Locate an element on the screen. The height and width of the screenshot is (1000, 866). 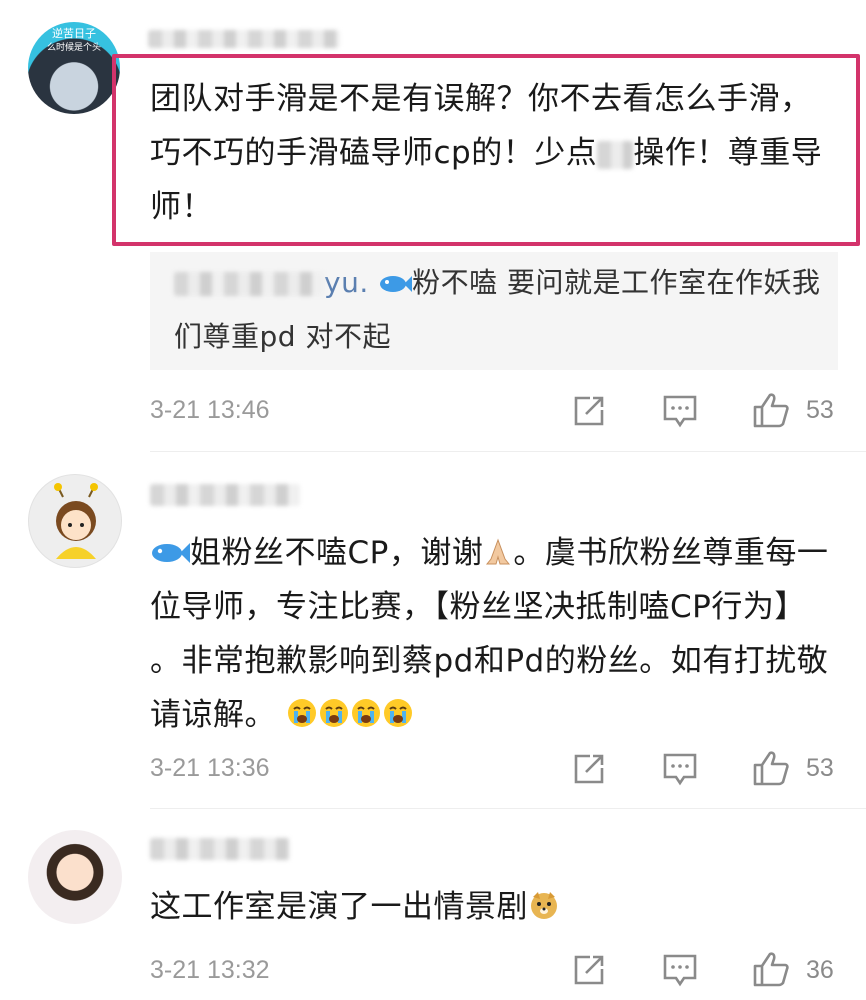
girl-avatar-icon is located at coordinates (76, 521).